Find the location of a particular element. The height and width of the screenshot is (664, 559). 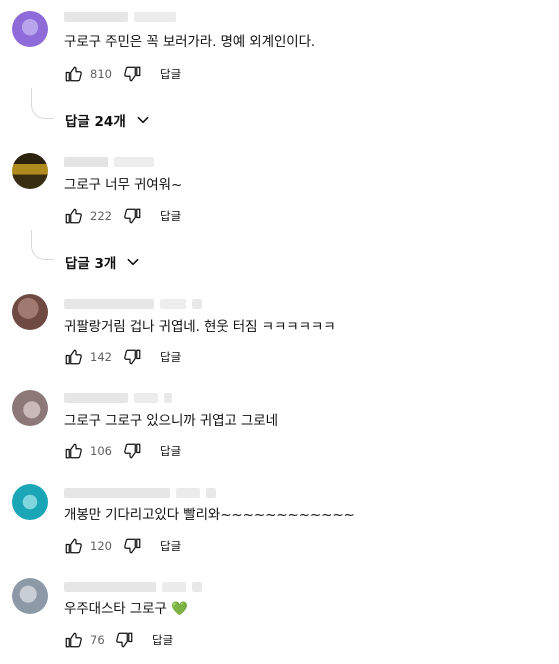

like-count: 222 is located at coordinates (101, 216).